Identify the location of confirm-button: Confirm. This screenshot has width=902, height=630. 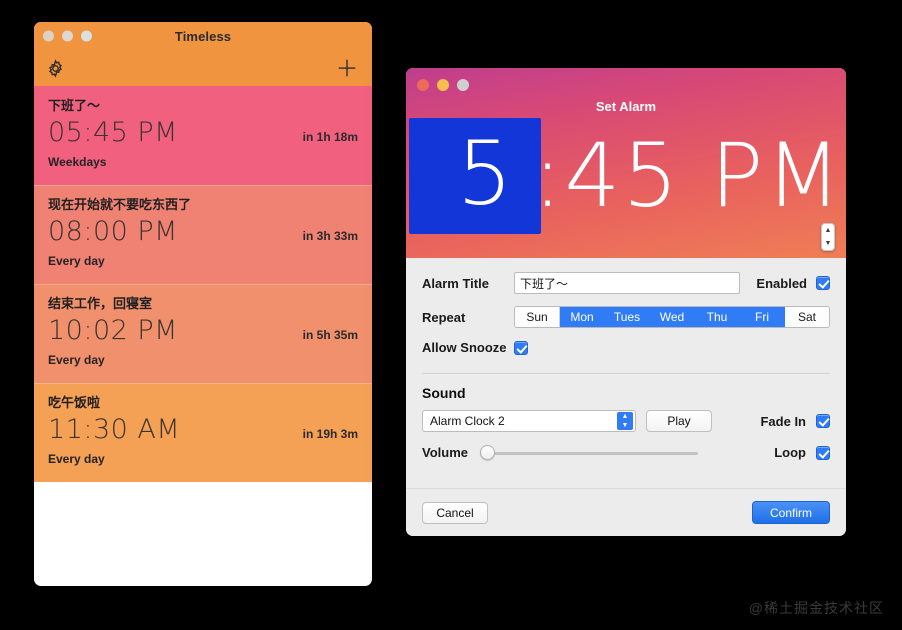
(791, 512).